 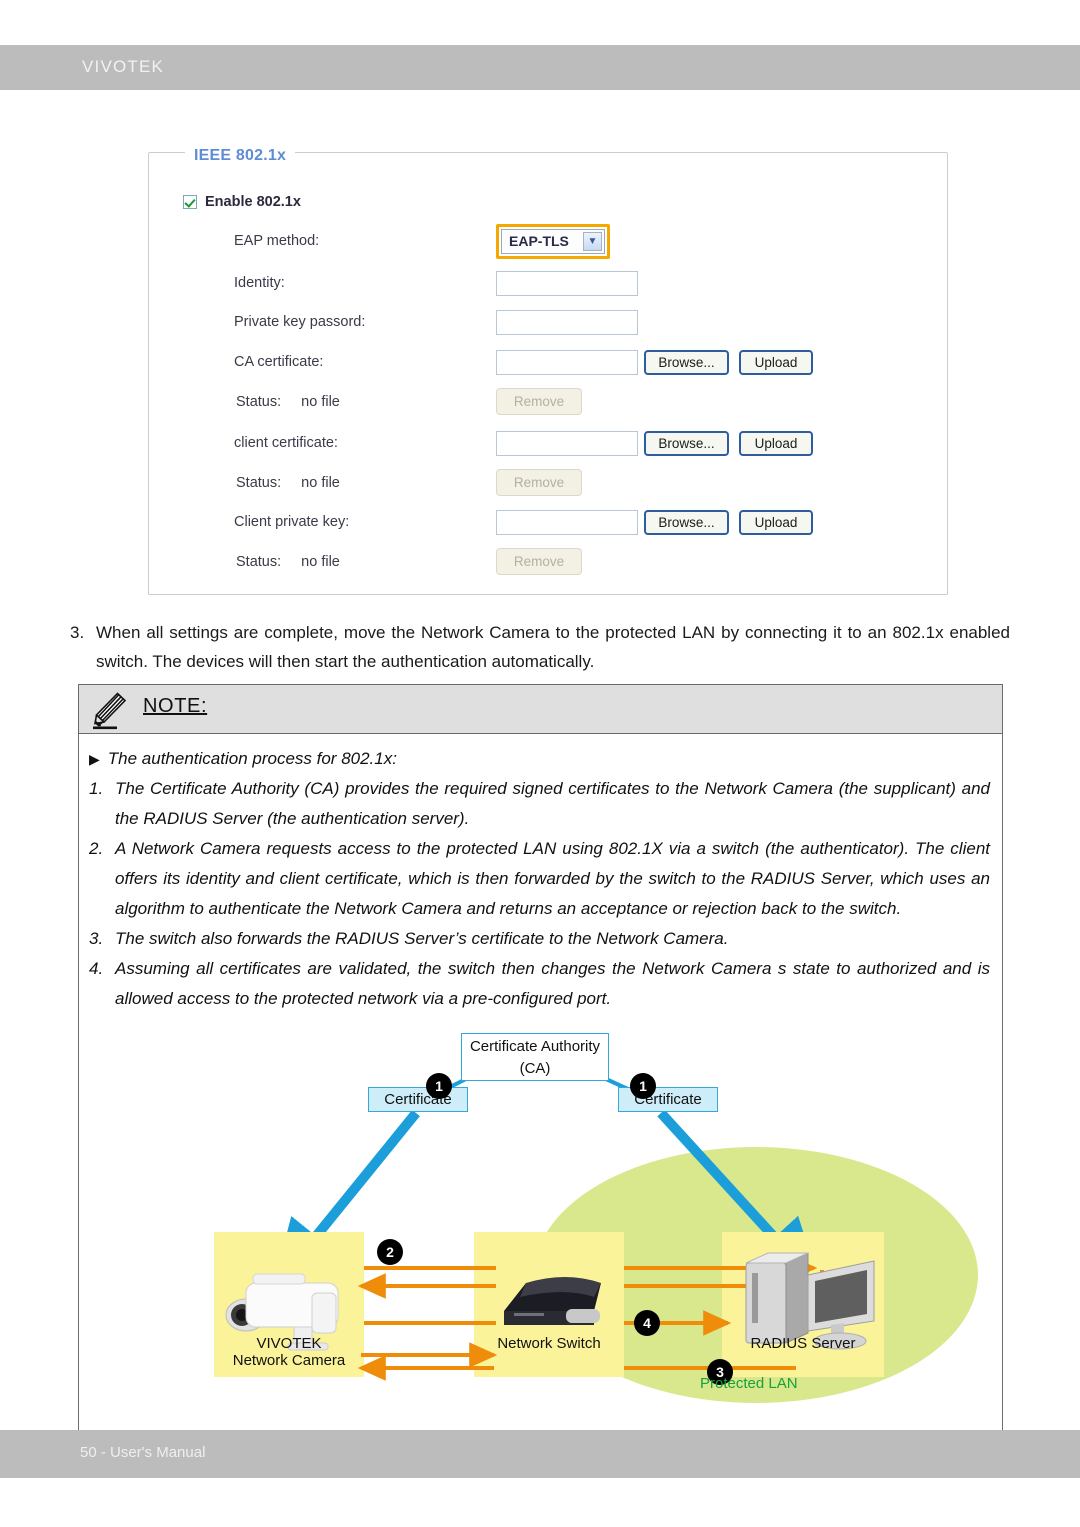 What do you see at coordinates (253, 202) in the screenshot?
I see `enable-8021x-label: Enable 802.1x` at bounding box center [253, 202].